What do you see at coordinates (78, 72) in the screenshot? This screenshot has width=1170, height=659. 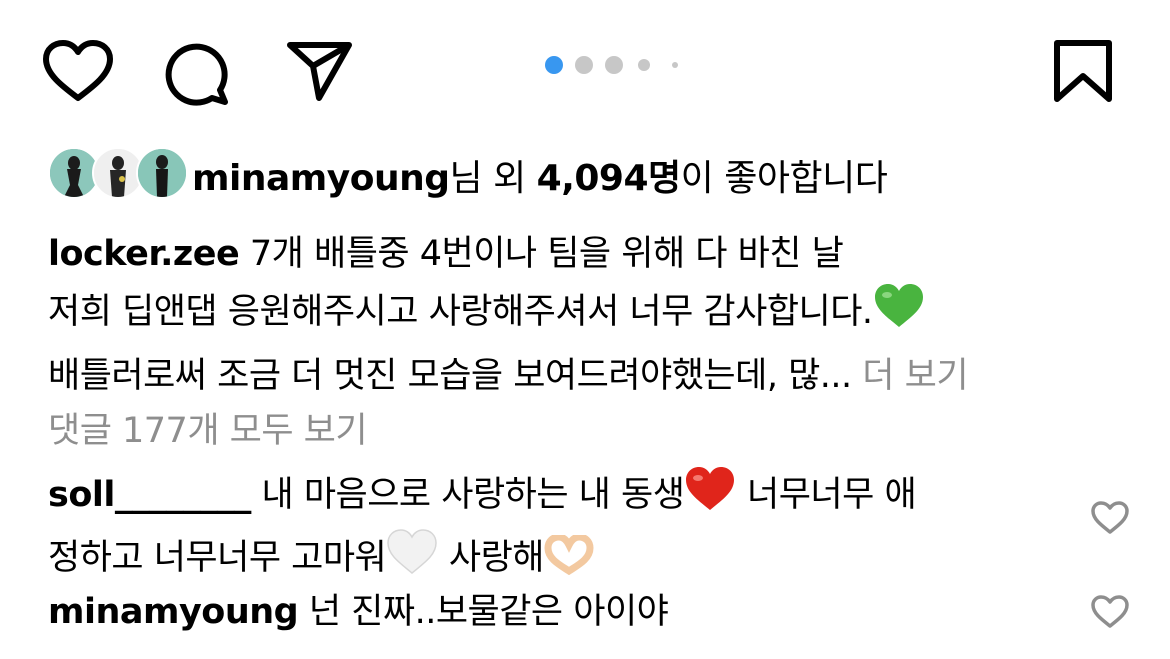 I see `like-heart-icon` at bounding box center [78, 72].